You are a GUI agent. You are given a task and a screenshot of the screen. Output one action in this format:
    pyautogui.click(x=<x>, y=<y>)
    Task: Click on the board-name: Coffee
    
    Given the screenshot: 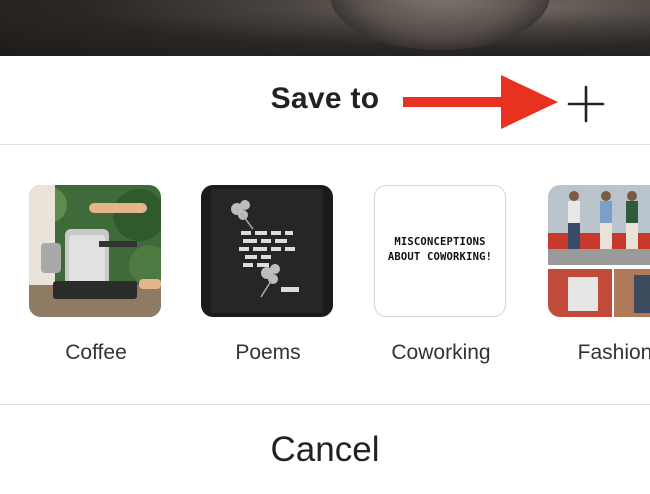 What is the action you would take?
    pyautogui.click(x=96, y=352)
    